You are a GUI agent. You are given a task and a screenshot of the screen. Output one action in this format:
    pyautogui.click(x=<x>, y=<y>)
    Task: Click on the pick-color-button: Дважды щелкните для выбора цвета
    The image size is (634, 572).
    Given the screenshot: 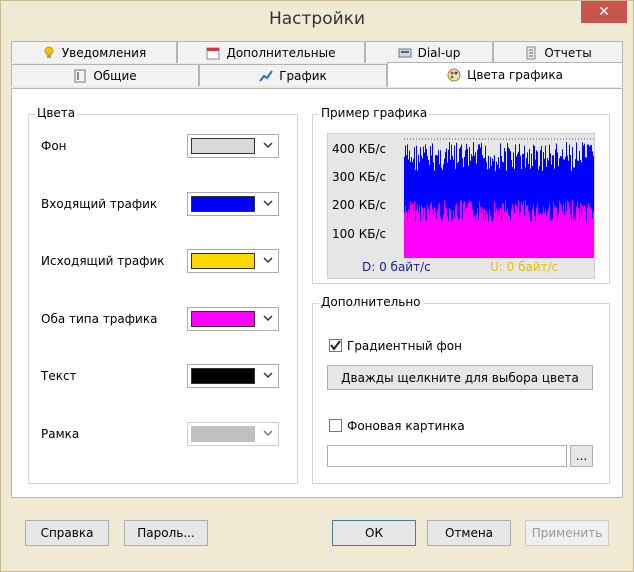 What is the action you would take?
    pyautogui.click(x=460, y=377)
    